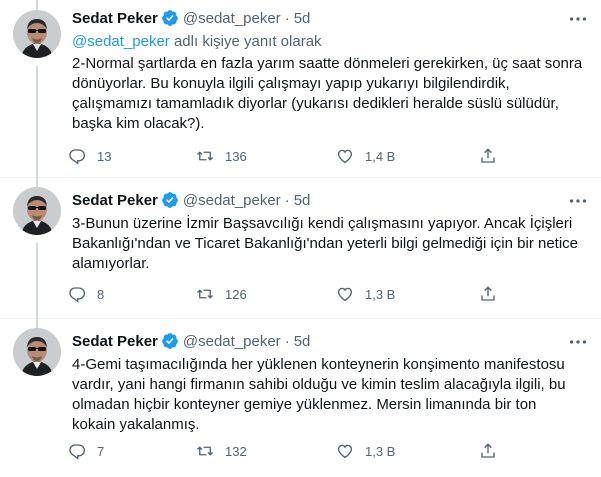  I want to click on tweet-actions: 7 132 1,3 B, so click(290, 451).